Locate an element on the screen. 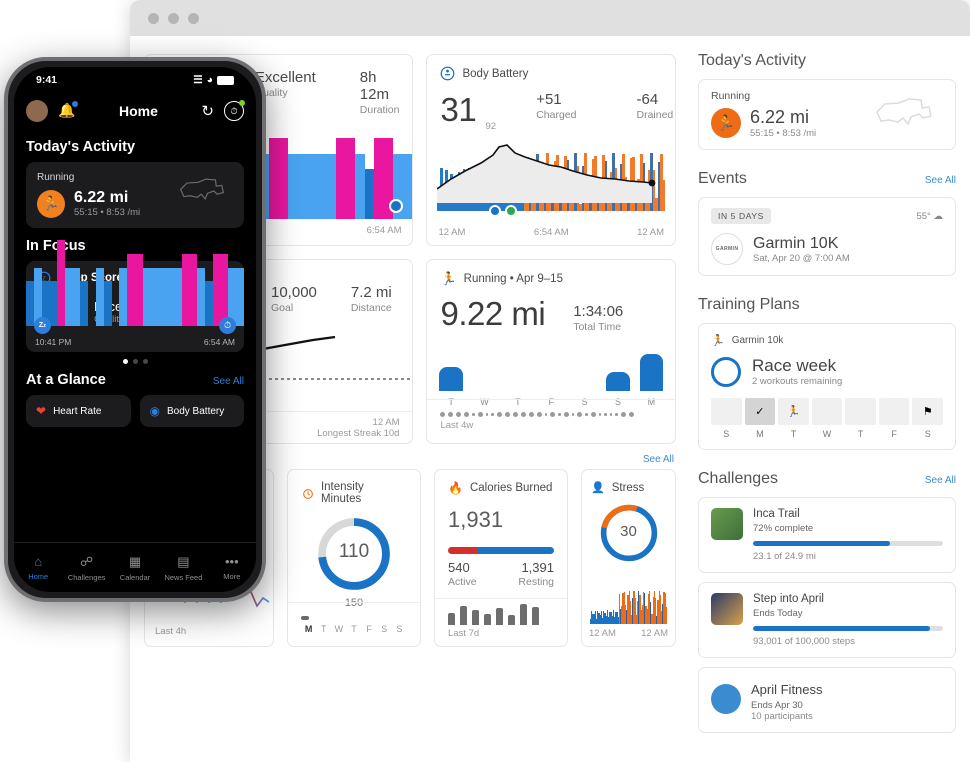  bb-axis-end: 12 AM is located at coordinates (650, 232).